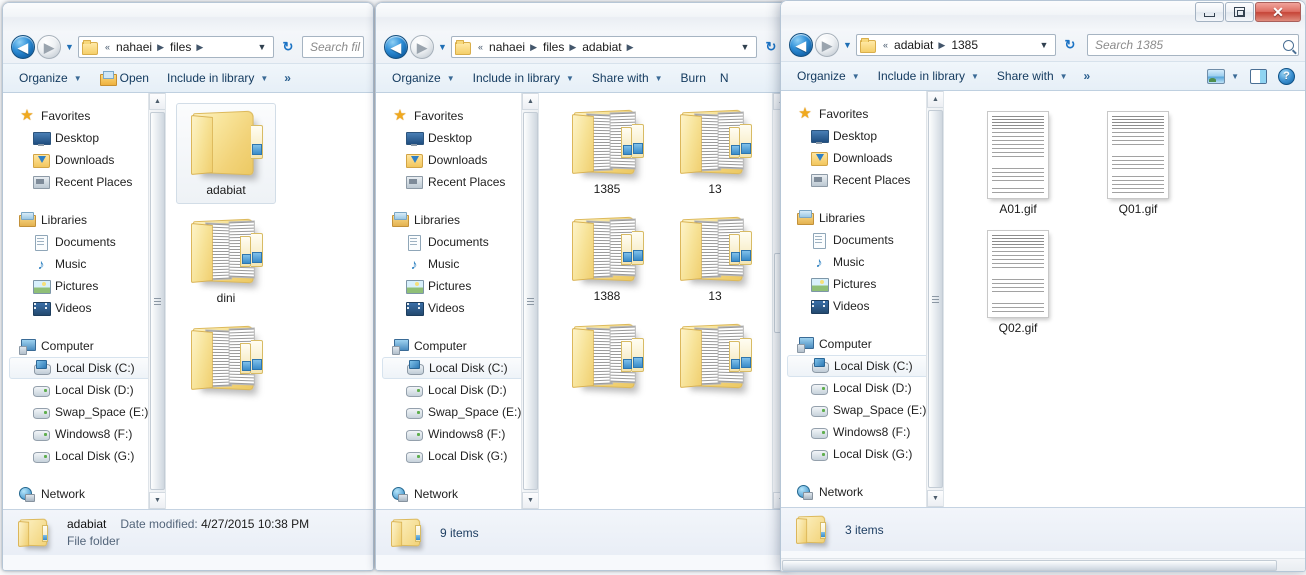 The height and width of the screenshot is (575, 1306). I want to click on open-button: Open, so click(124, 78).